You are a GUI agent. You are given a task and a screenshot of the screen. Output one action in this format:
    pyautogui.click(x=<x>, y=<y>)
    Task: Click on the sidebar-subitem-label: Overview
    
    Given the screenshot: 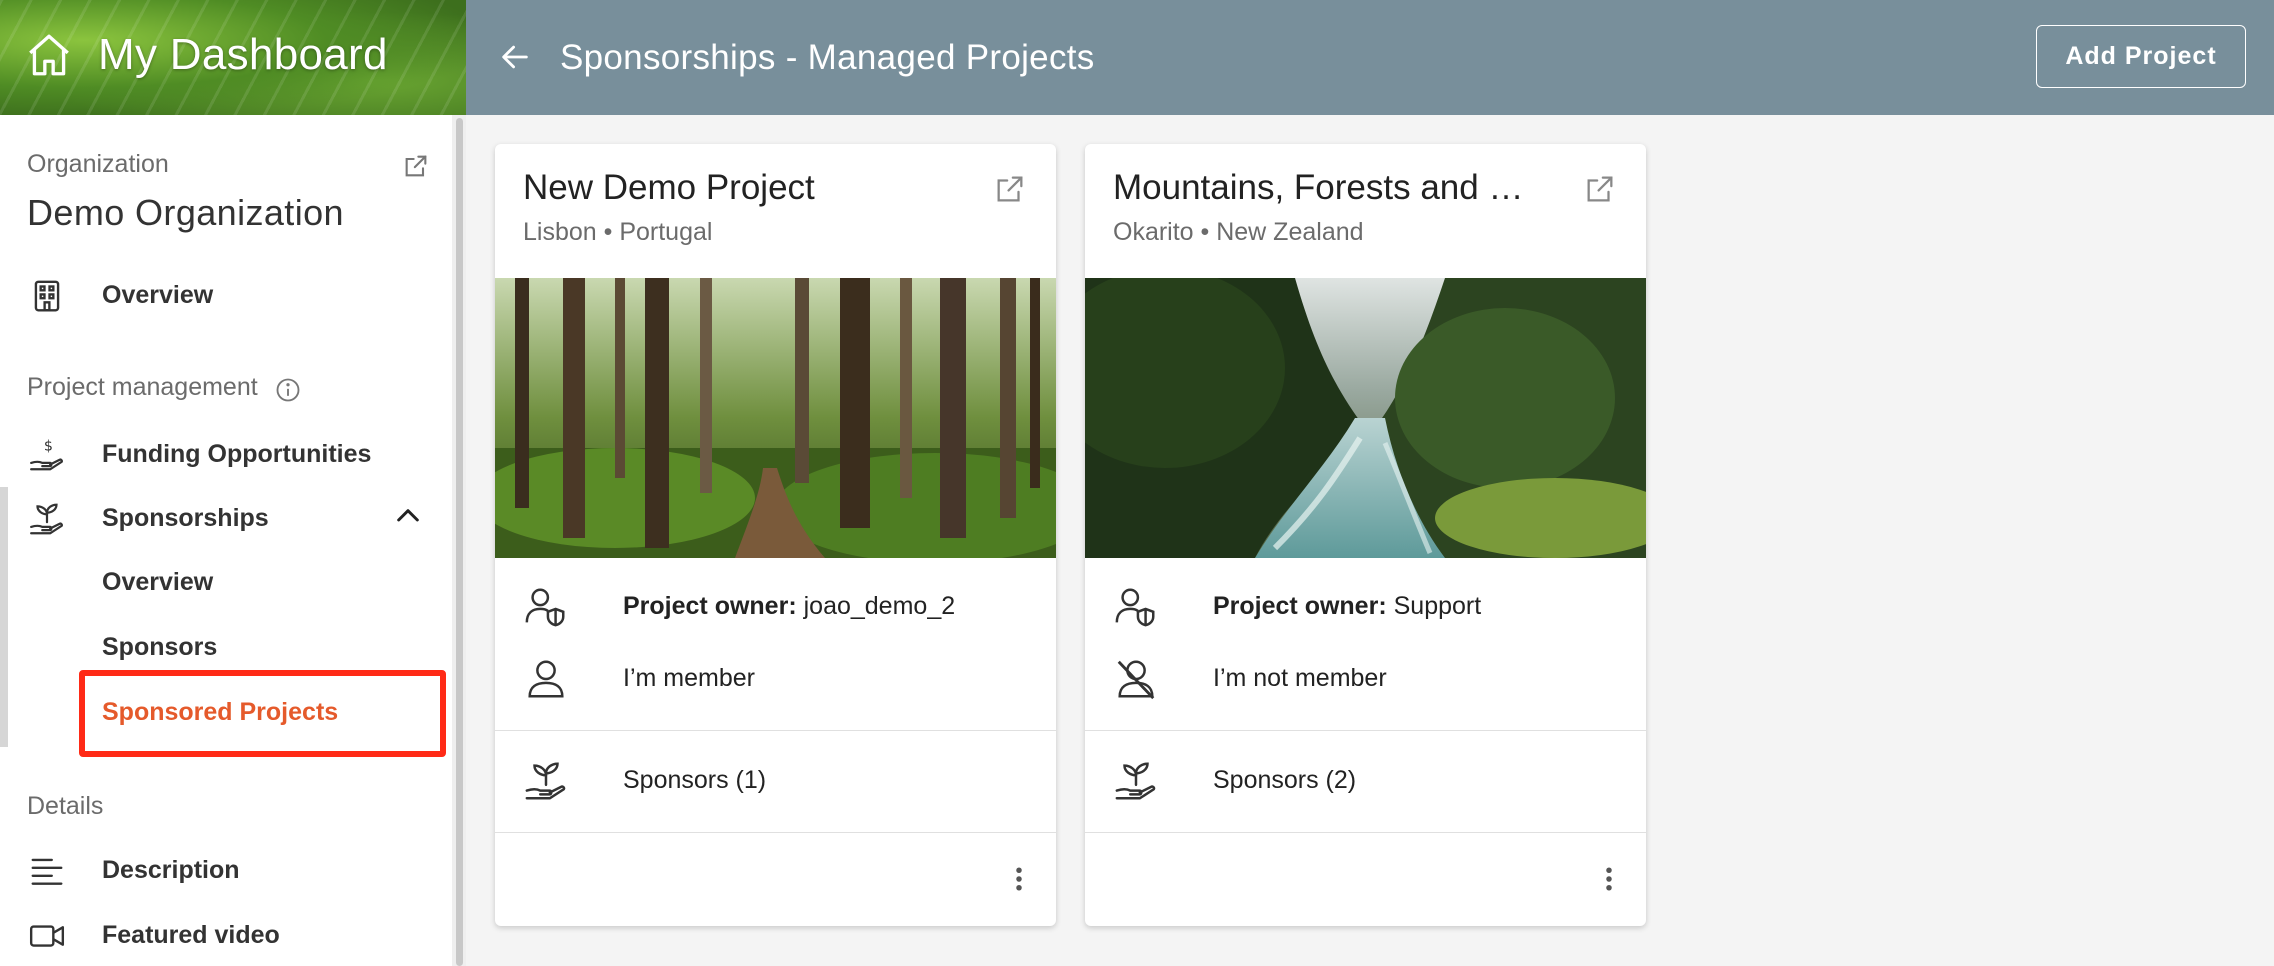 What is the action you would take?
    pyautogui.click(x=158, y=582)
    